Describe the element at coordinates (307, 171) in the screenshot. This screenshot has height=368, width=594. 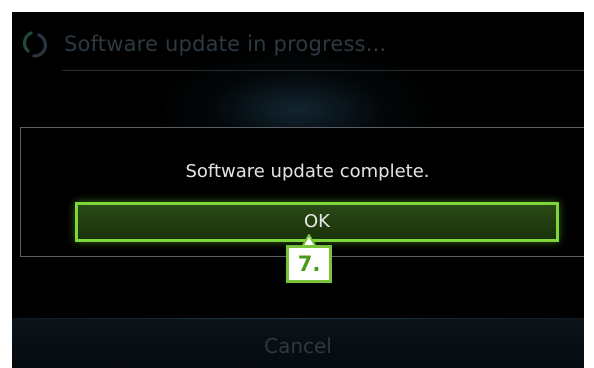
I see `dialog-message: Software update complete.` at that location.